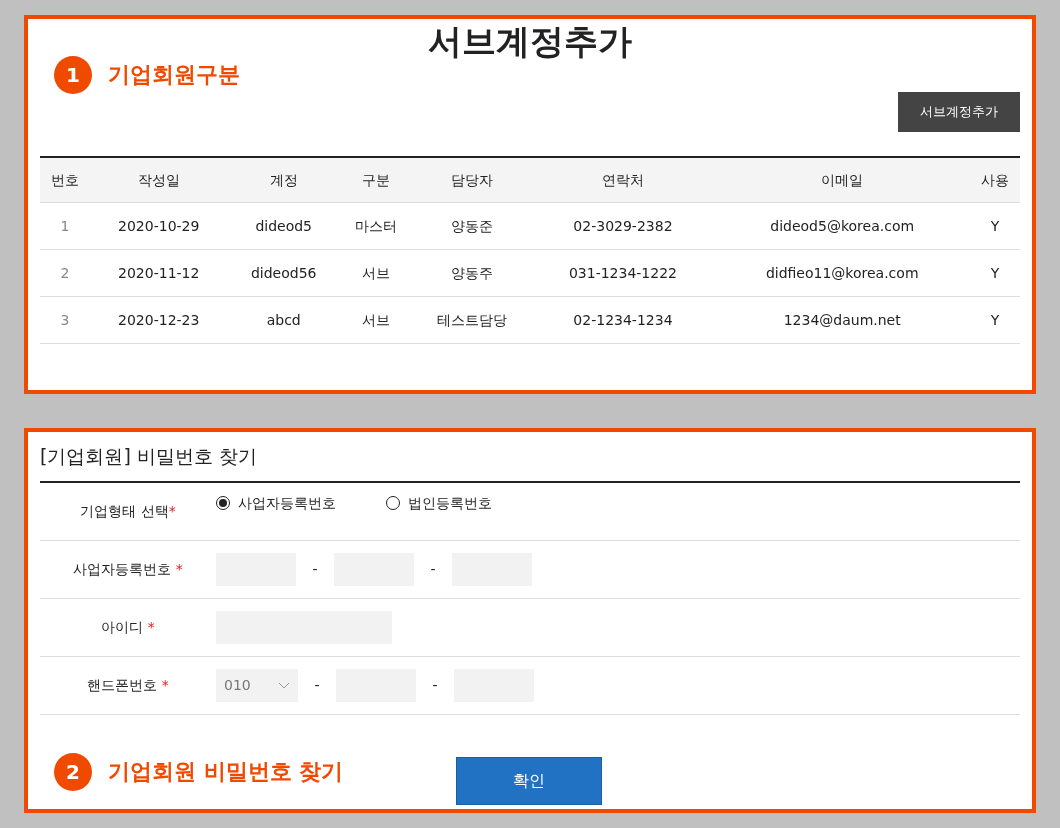 The width and height of the screenshot is (1060, 828). Describe the element at coordinates (472, 179) in the screenshot. I see `column-header: 담당자` at that location.